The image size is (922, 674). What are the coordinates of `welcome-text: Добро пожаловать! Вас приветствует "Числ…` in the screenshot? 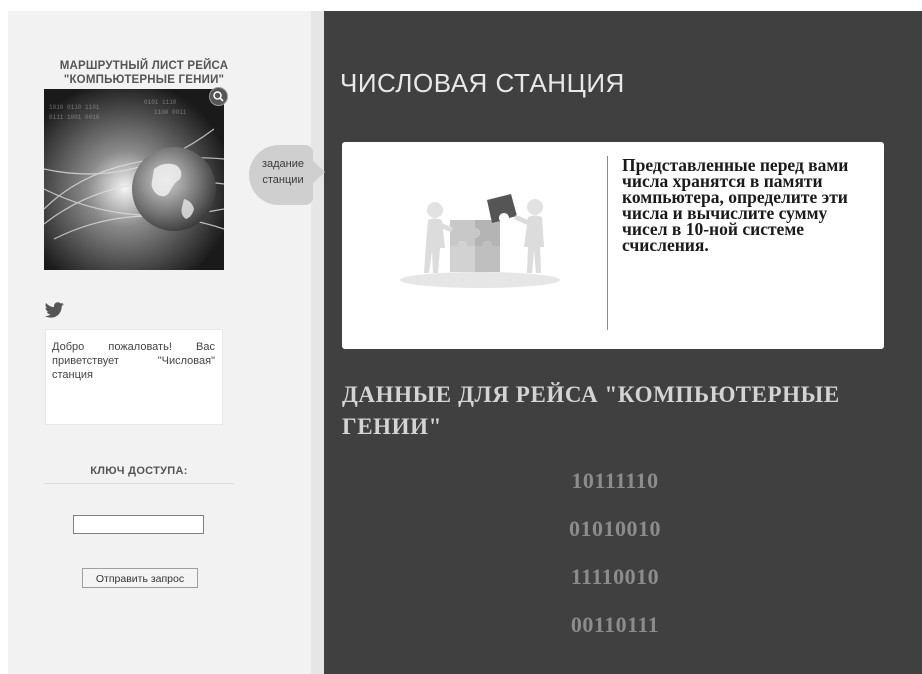 It's located at (133, 361).